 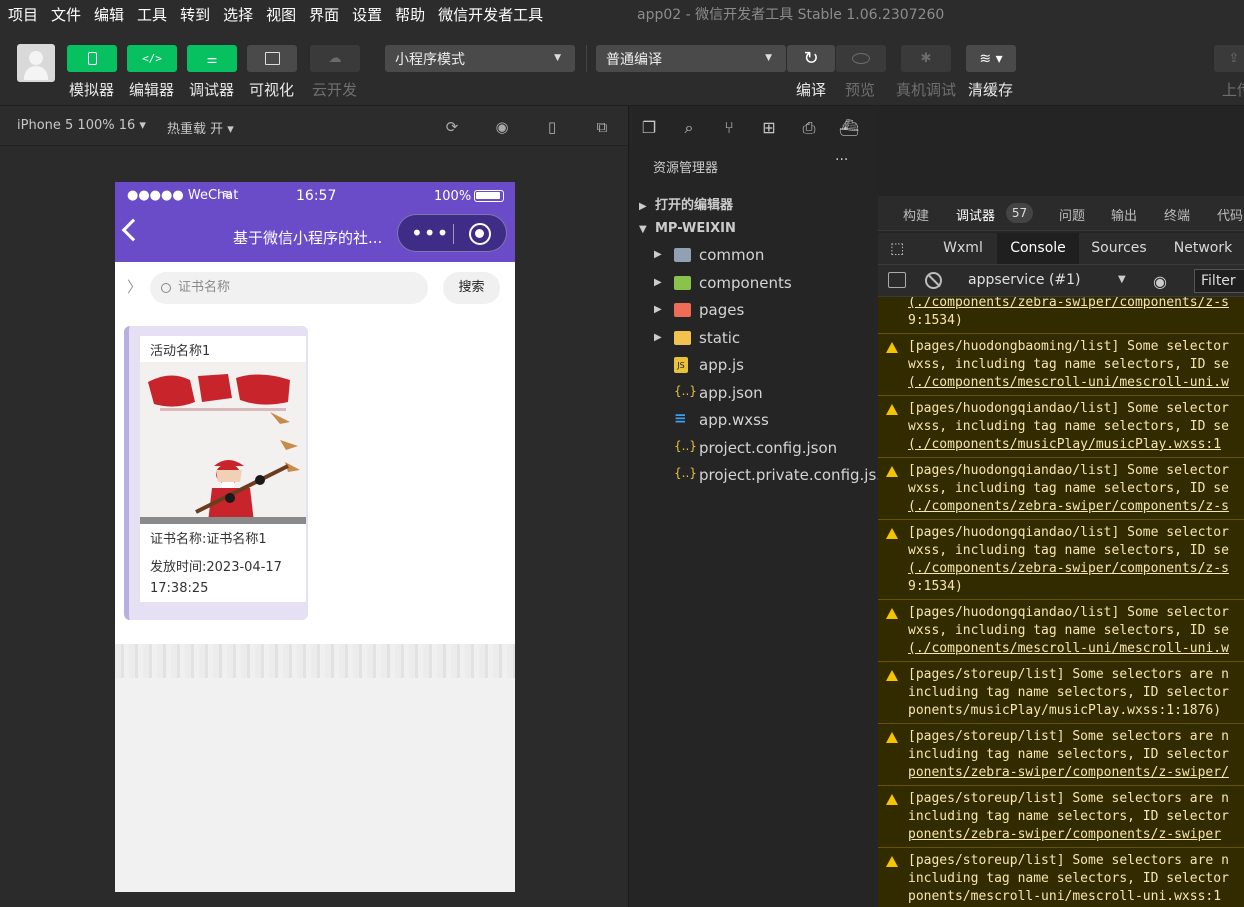 I want to click on menu-item-select: 选择, so click(x=238, y=14).